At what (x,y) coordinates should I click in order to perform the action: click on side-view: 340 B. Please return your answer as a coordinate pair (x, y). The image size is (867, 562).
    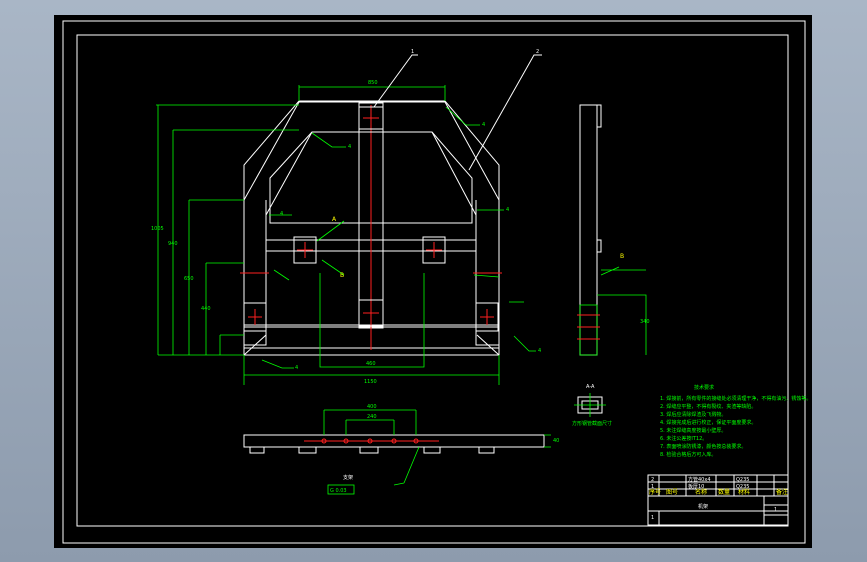
    Looking at the image, I should click on (613, 230).